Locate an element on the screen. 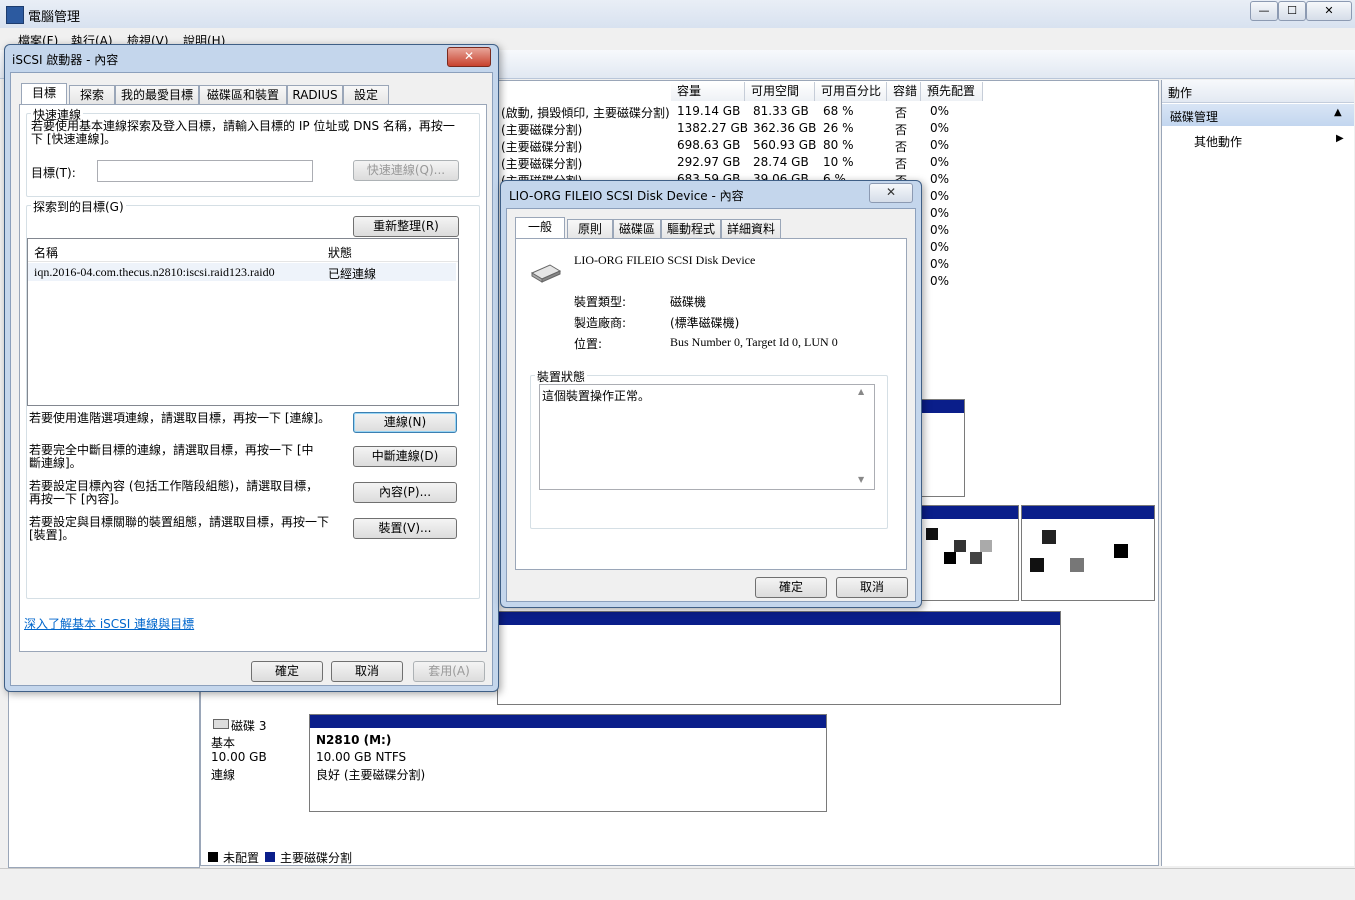 This screenshot has width=1355, height=900. disk3-size: 10.00 GB is located at coordinates (239, 757).